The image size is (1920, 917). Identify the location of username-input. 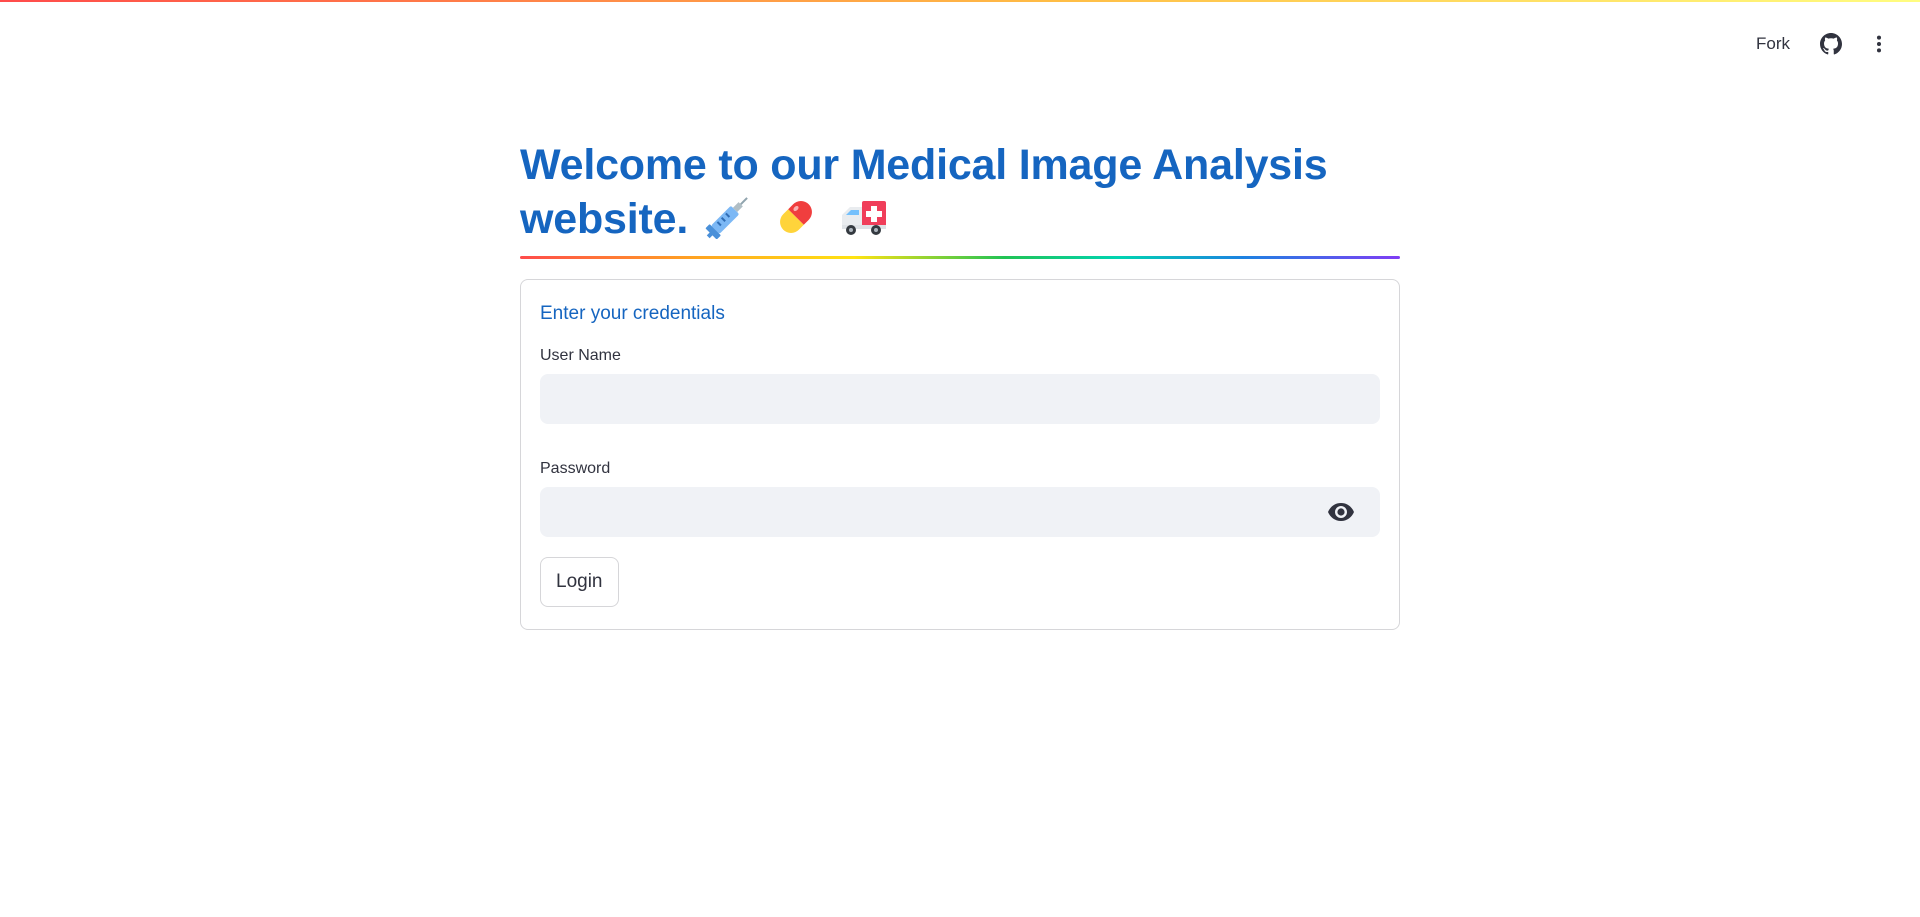
(960, 399).